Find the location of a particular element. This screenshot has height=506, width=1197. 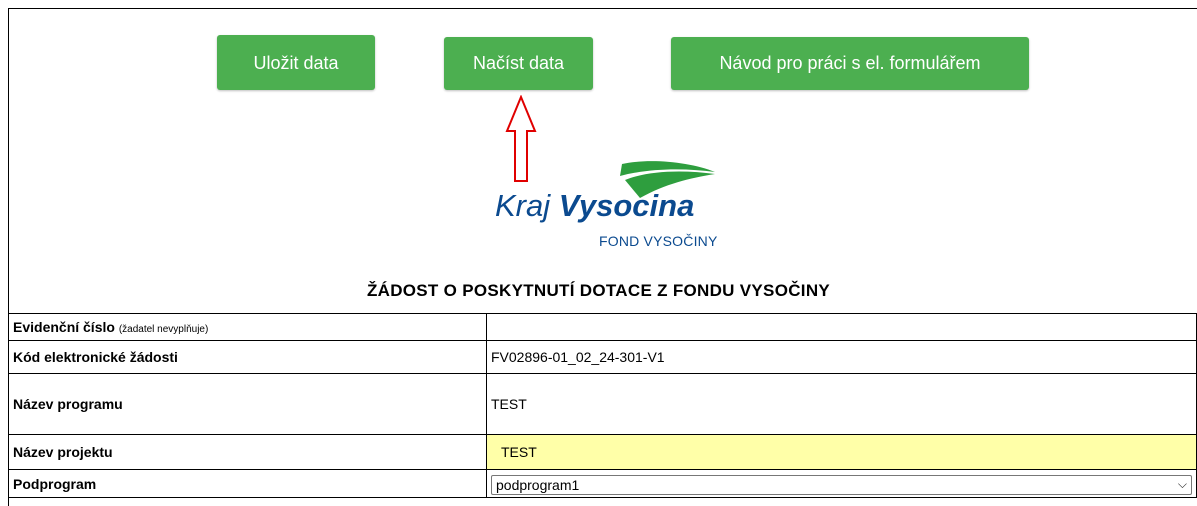

podprogram-cell: podprogram1 ⌵ is located at coordinates (841, 483).